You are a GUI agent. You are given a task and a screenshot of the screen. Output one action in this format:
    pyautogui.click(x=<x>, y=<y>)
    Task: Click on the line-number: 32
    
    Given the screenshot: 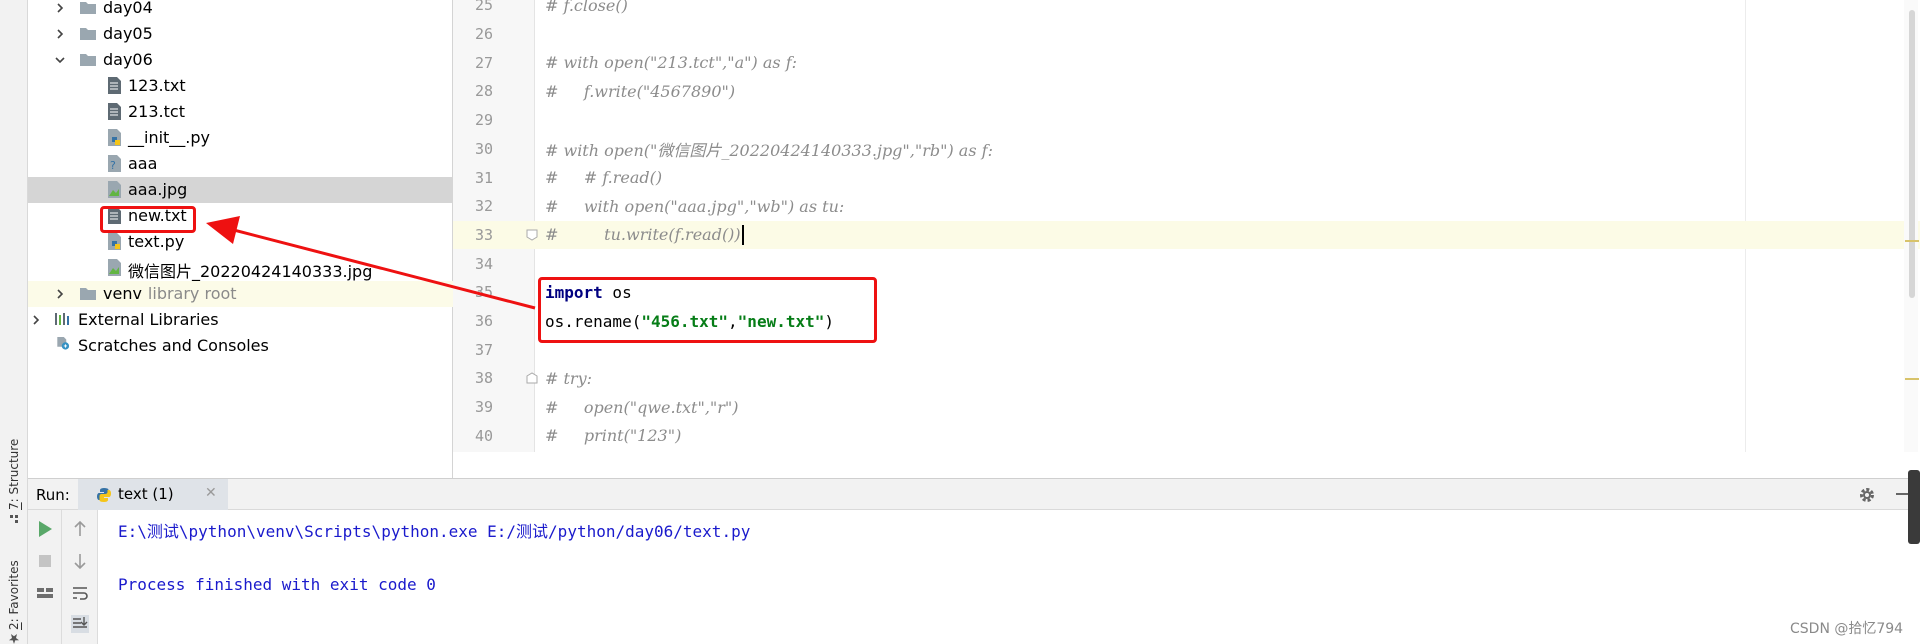 What is the action you would take?
    pyautogui.click(x=483, y=206)
    